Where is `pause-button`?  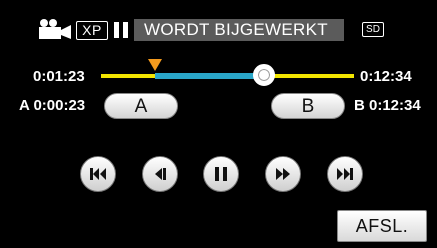
pause-button is located at coordinates (221, 174).